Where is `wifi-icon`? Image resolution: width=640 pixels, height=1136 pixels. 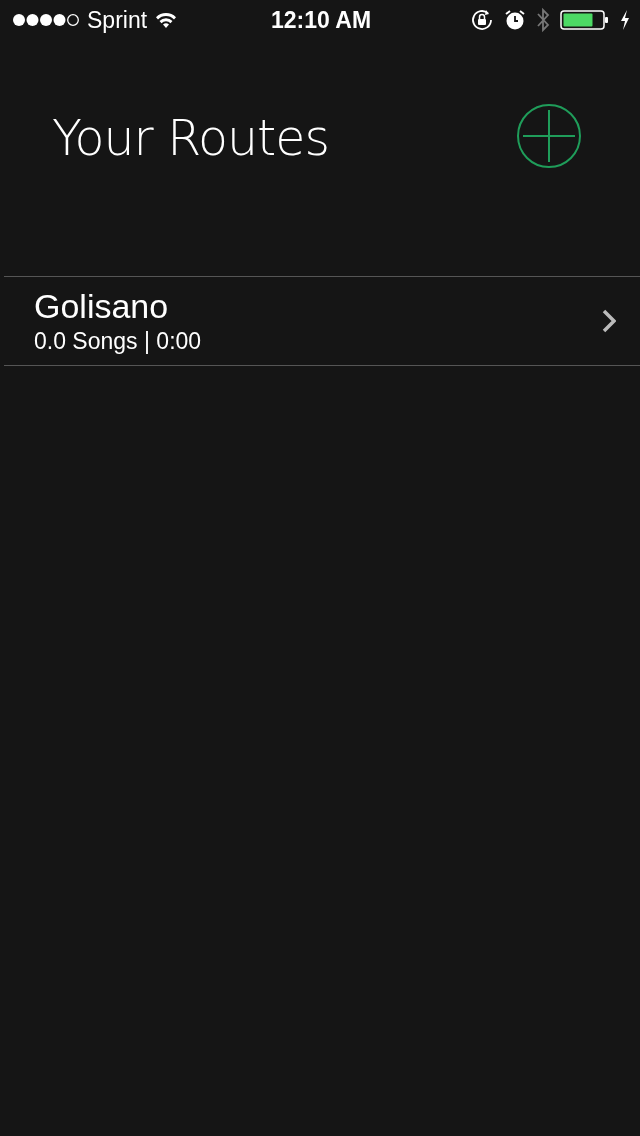 wifi-icon is located at coordinates (166, 20).